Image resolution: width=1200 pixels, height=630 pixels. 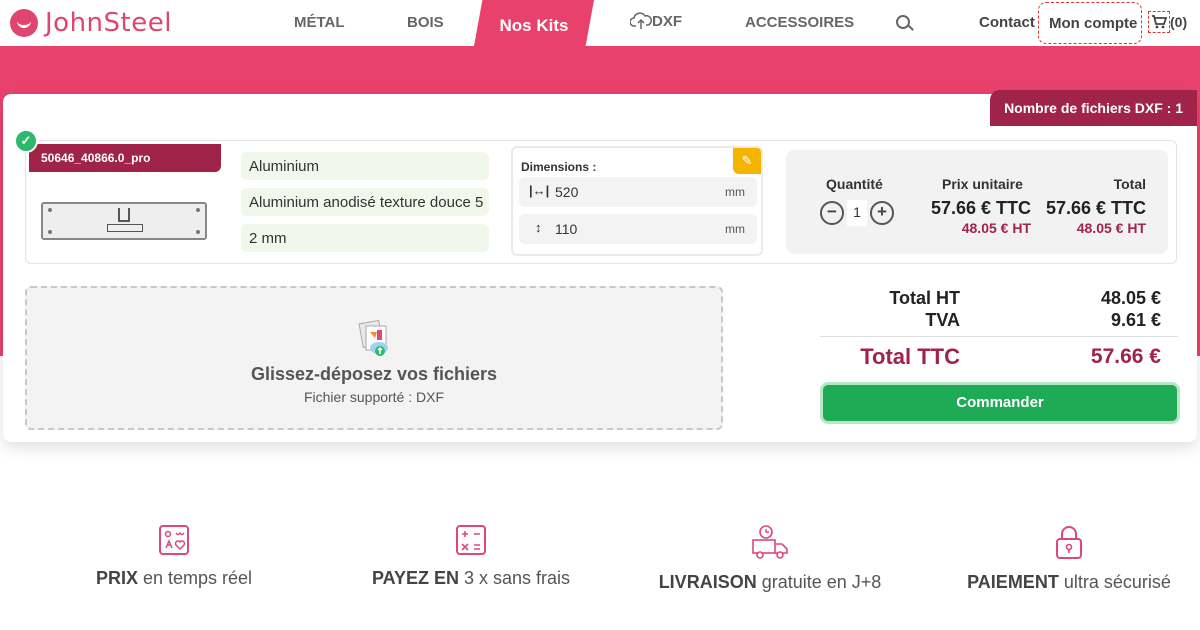 What do you see at coordinates (539, 190) in the screenshot?
I see `width-icon: |↔|` at bounding box center [539, 190].